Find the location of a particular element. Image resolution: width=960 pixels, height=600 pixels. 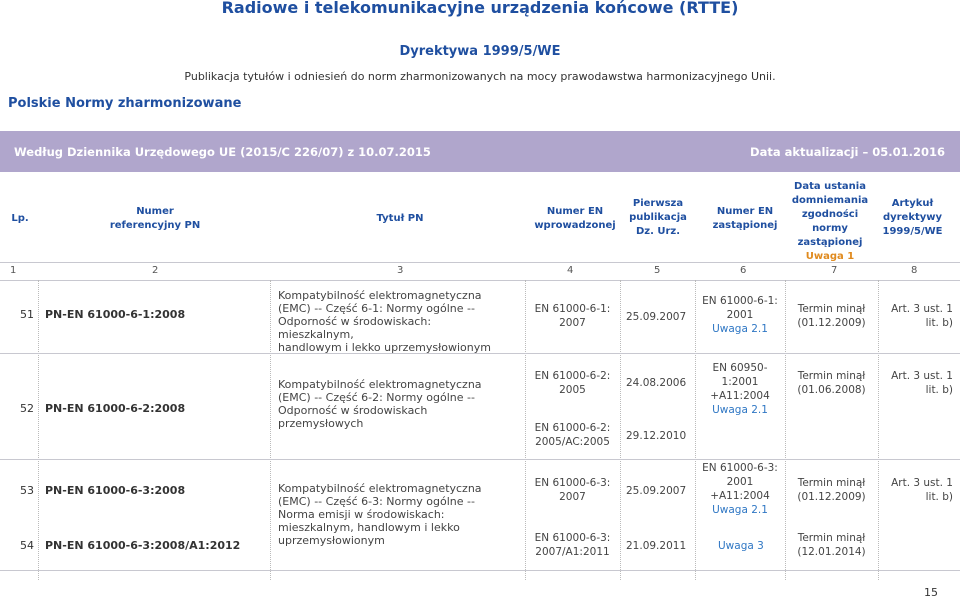

col-number-1: 1 is located at coordinates (13, 270).